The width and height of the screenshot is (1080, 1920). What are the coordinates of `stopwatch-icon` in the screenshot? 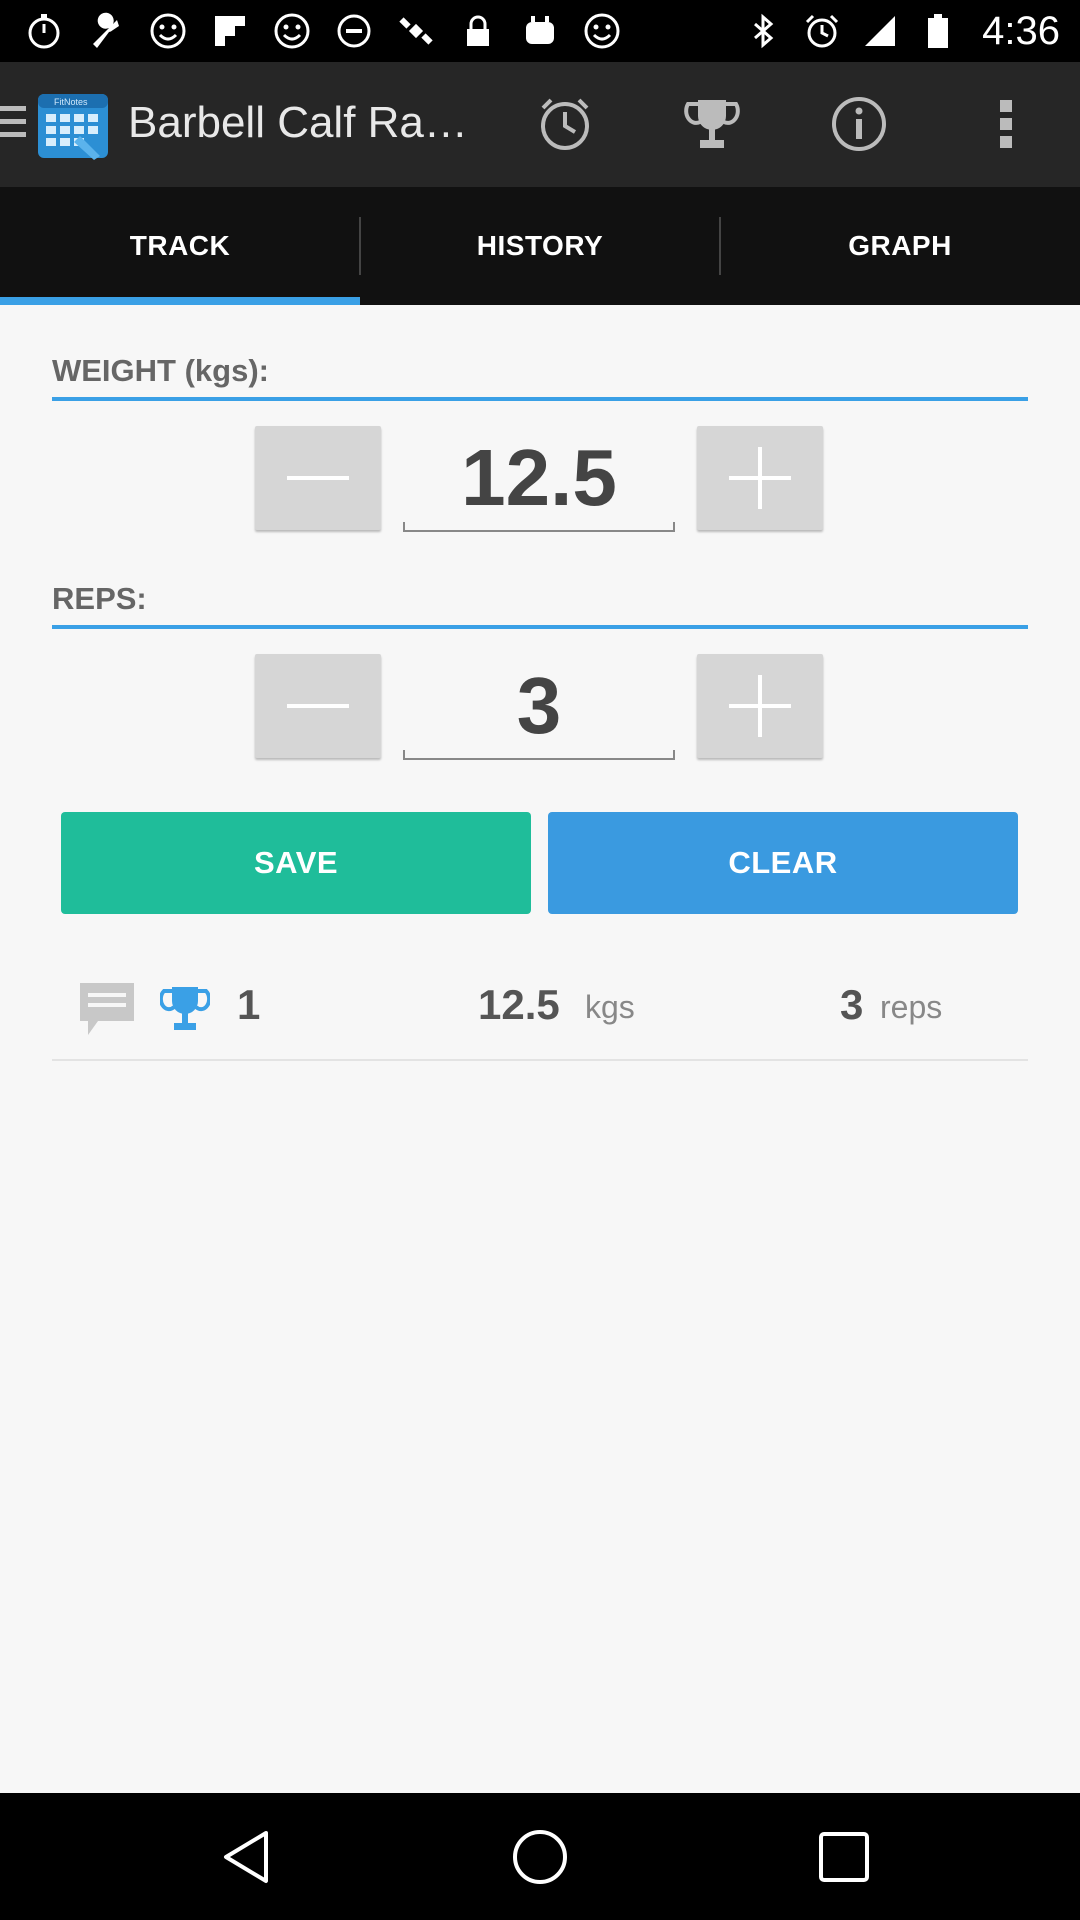 It's located at (44, 31).